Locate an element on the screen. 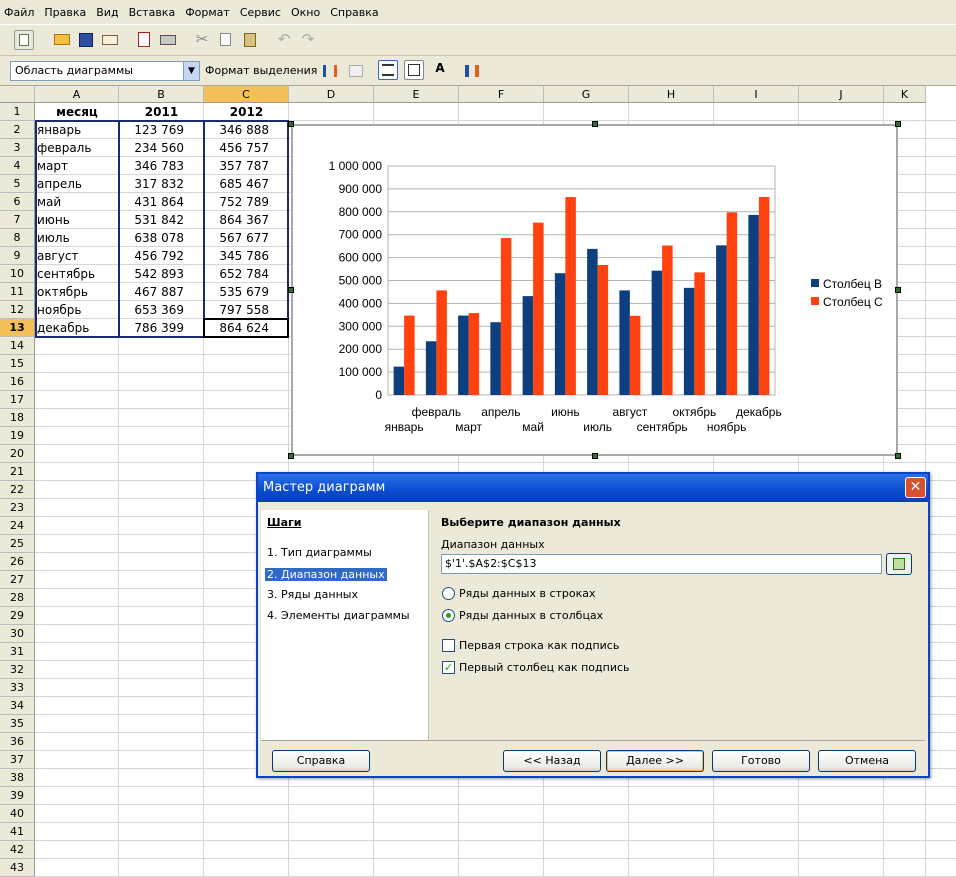 The height and width of the screenshot is (877, 956). step-item: 4. Элементы диаграммы is located at coordinates (338, 615).